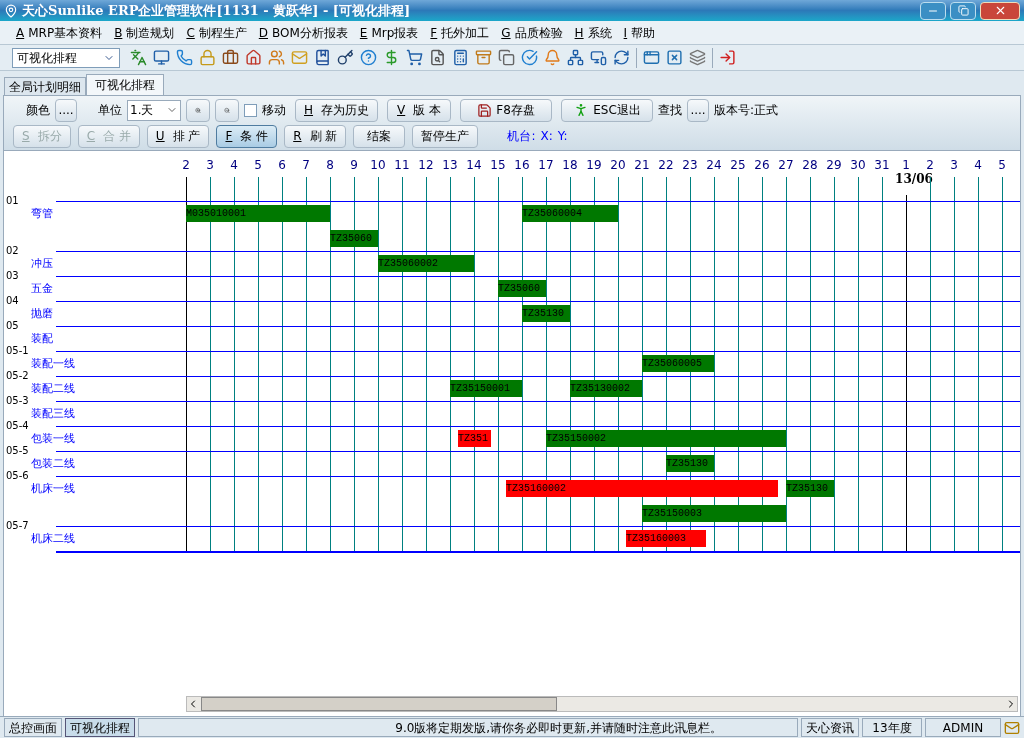 This screenshot has width=1024, height=738. Describe the element at coordinates (100, 727) in the screenshot. I see `status-tab: 可视化排程` at that location.